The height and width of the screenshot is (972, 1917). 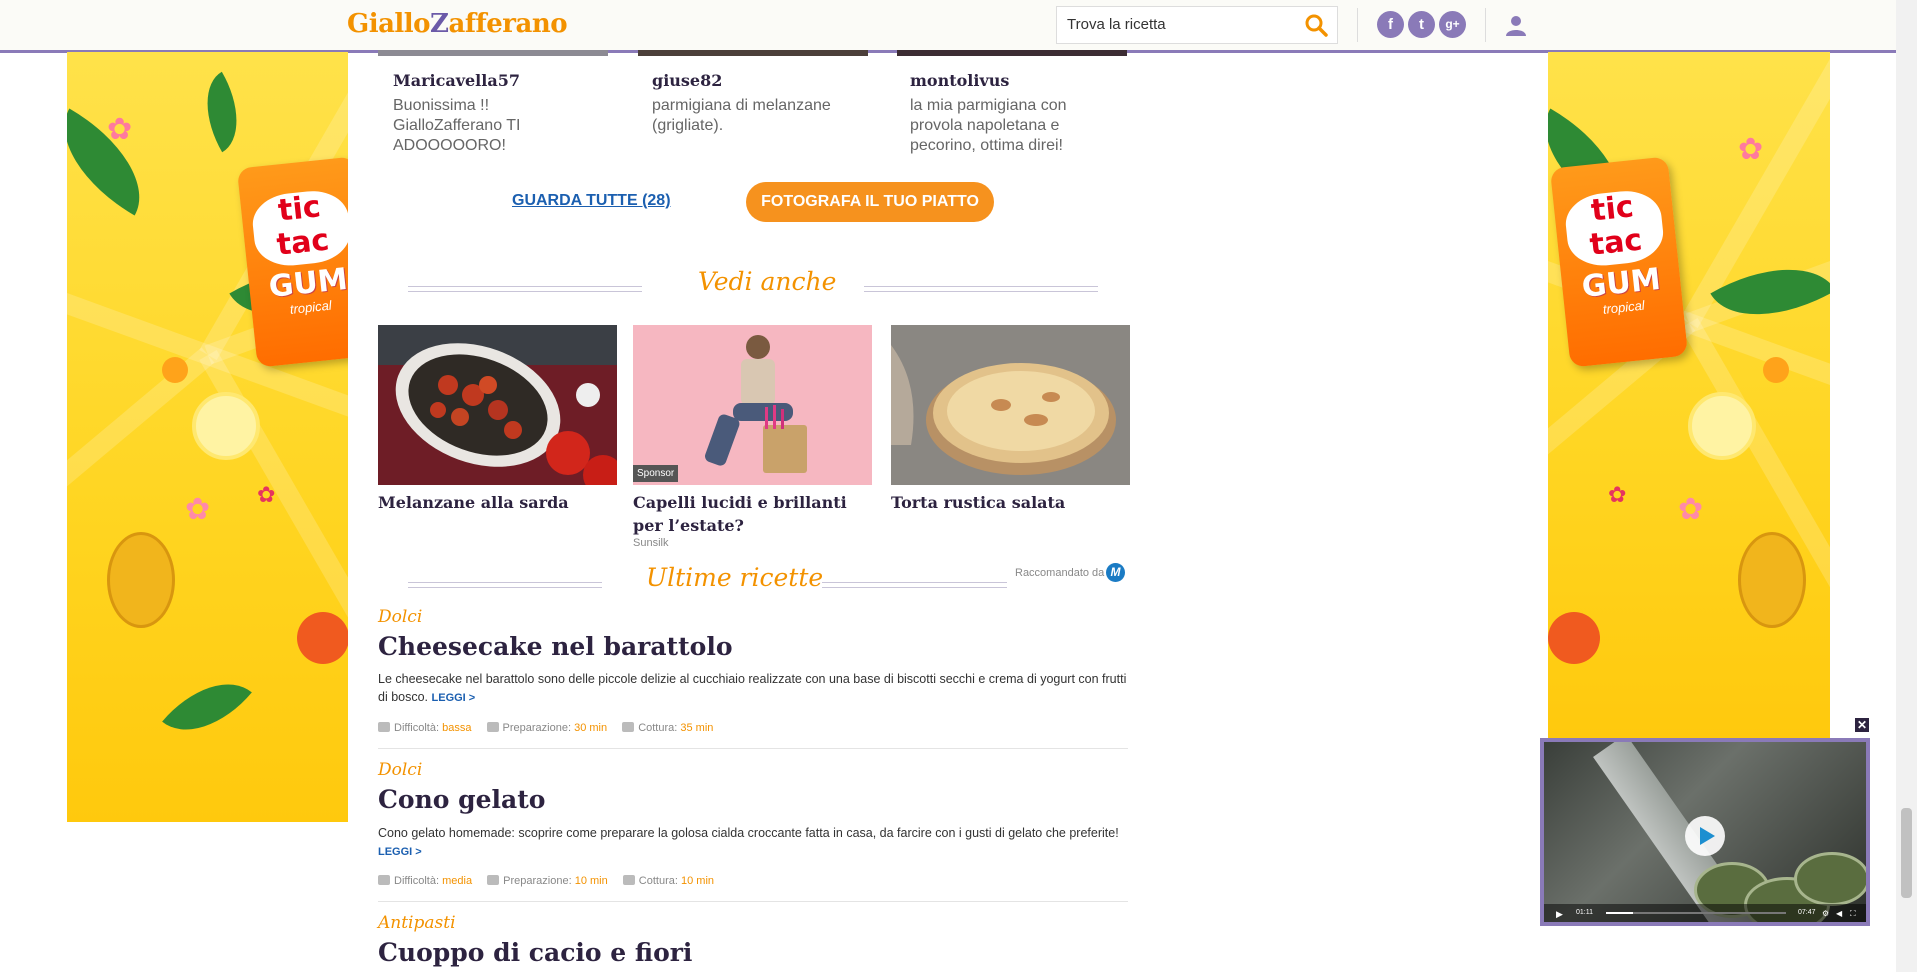 What do you see at coordinates (1316, 25) in the screenshot?
I see `search-icon` at bounding box center [1316, 25].